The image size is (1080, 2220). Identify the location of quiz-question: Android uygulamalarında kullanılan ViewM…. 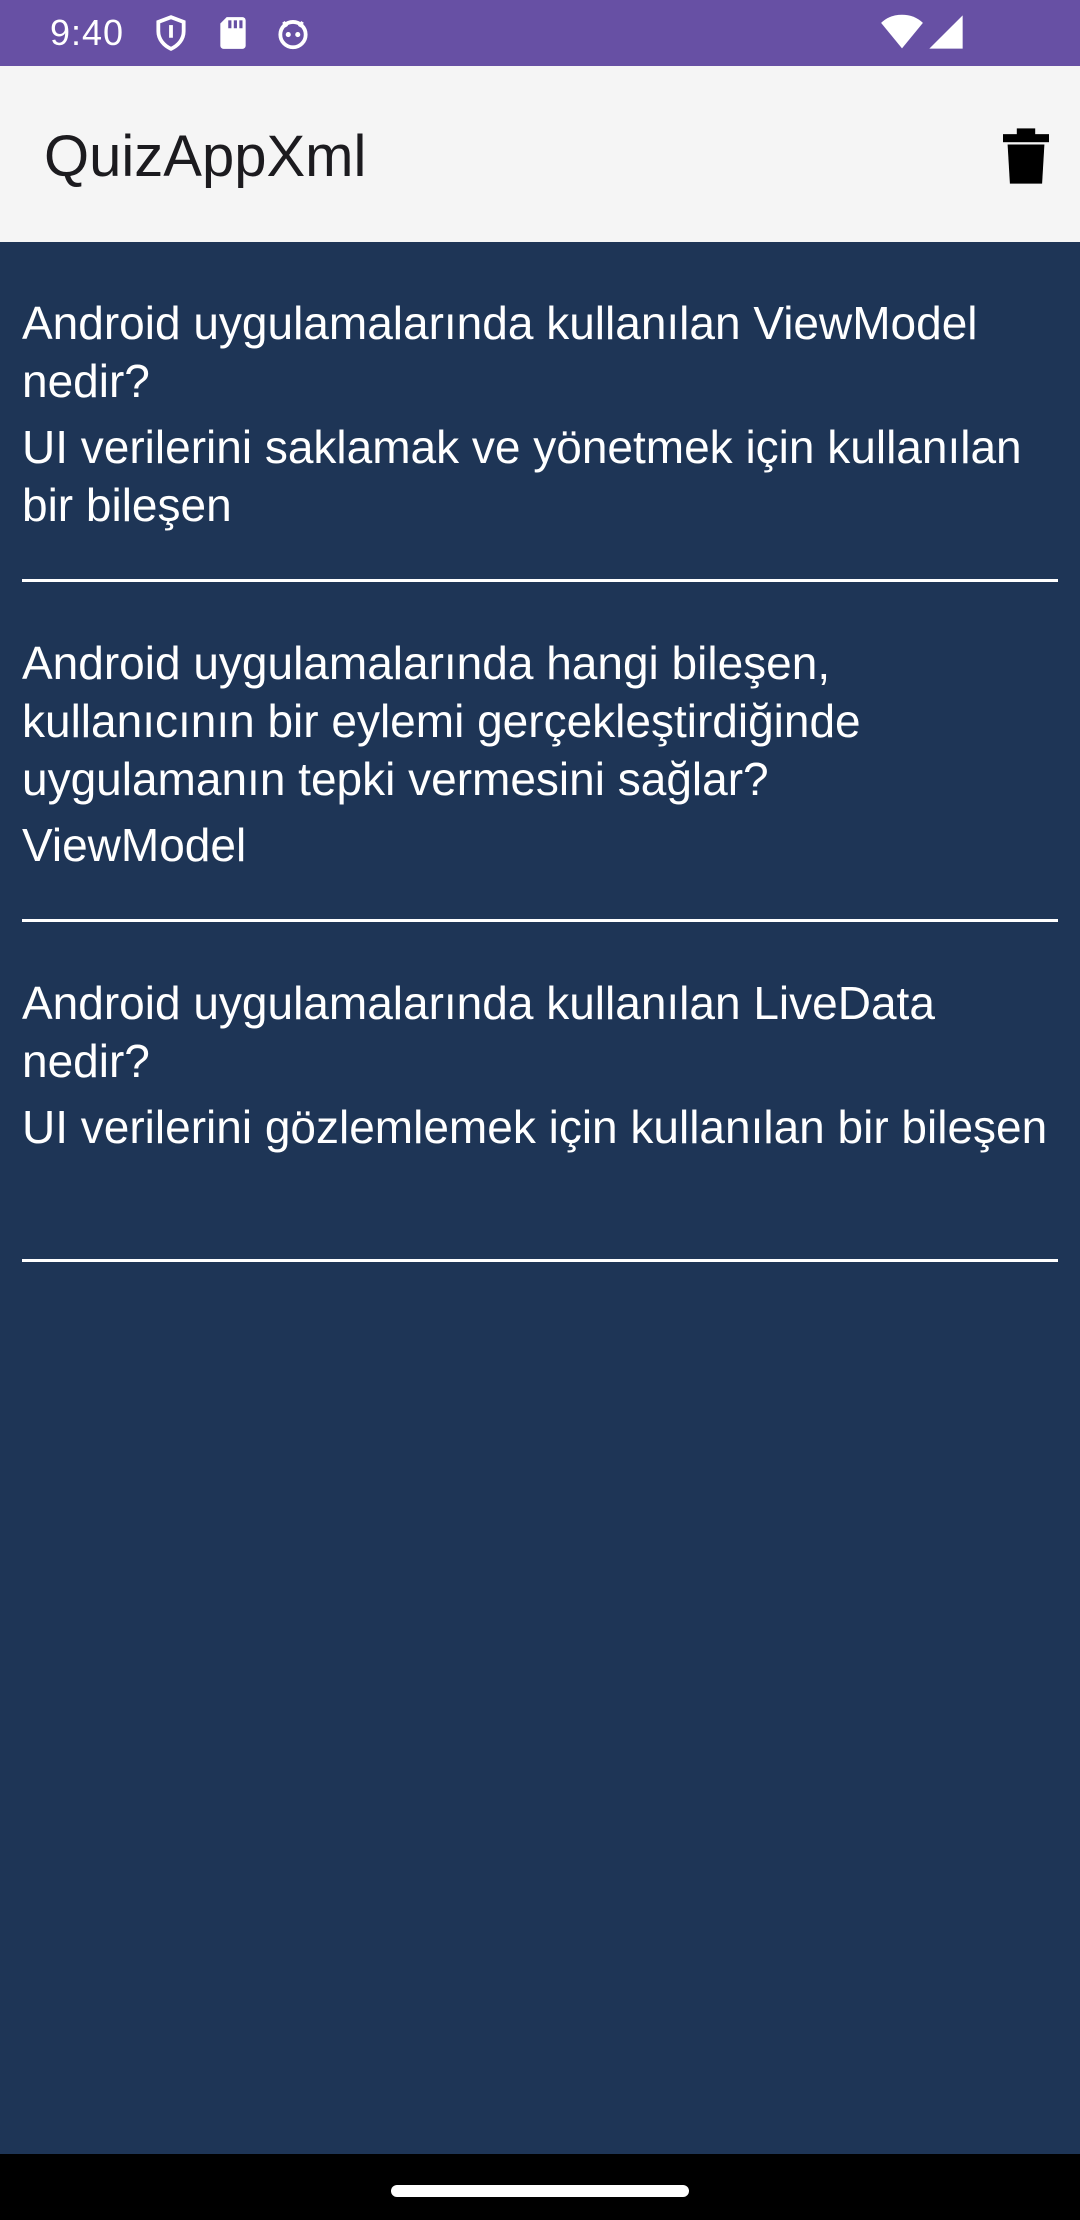
(500, 352).